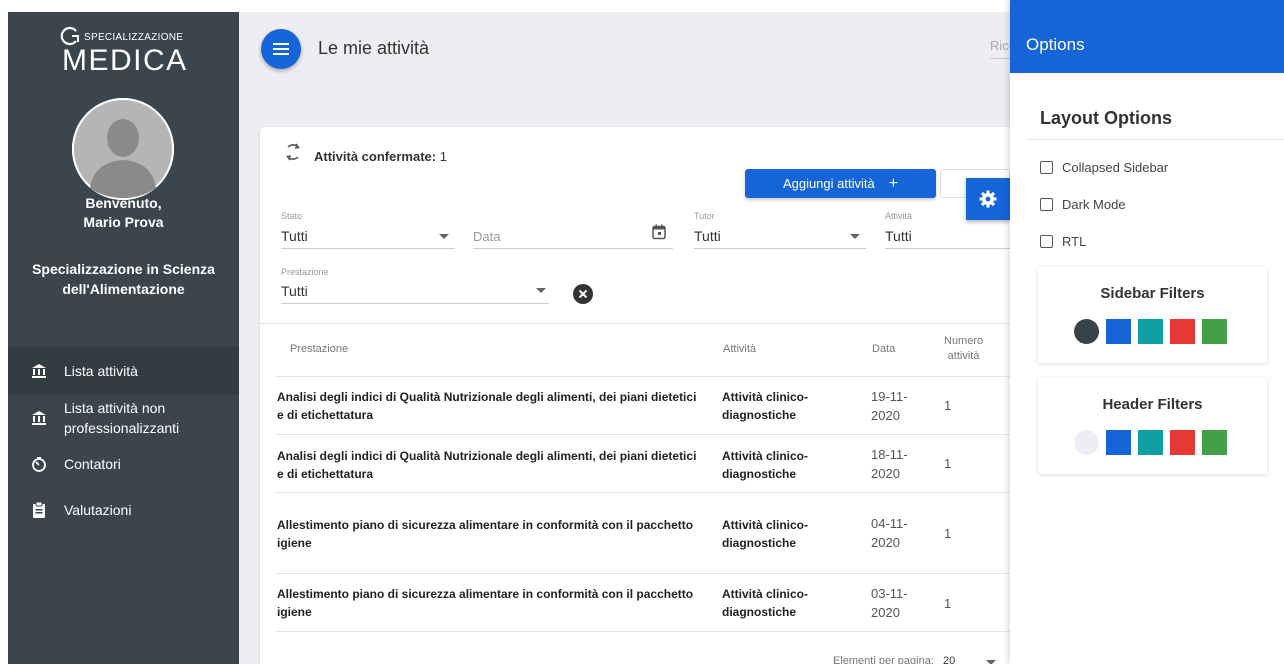 The width and height of the screenshot is (1284, 664). What do you see at coordinates (293, 152) in the screenshot?
I see `refresh-icon` at bounding box center [293, 152].